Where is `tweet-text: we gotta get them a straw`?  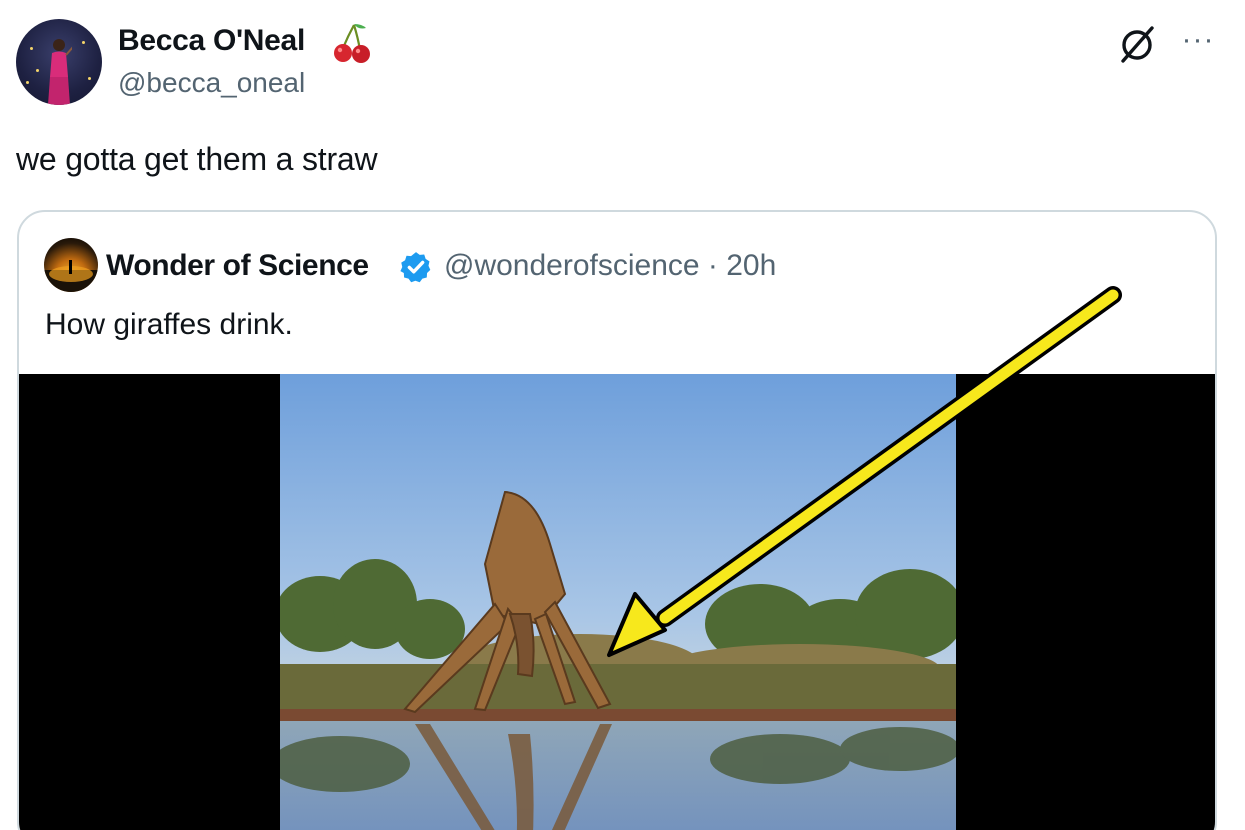 tweet-text: we gotta get them a straw is located at coordinates (197, 159).